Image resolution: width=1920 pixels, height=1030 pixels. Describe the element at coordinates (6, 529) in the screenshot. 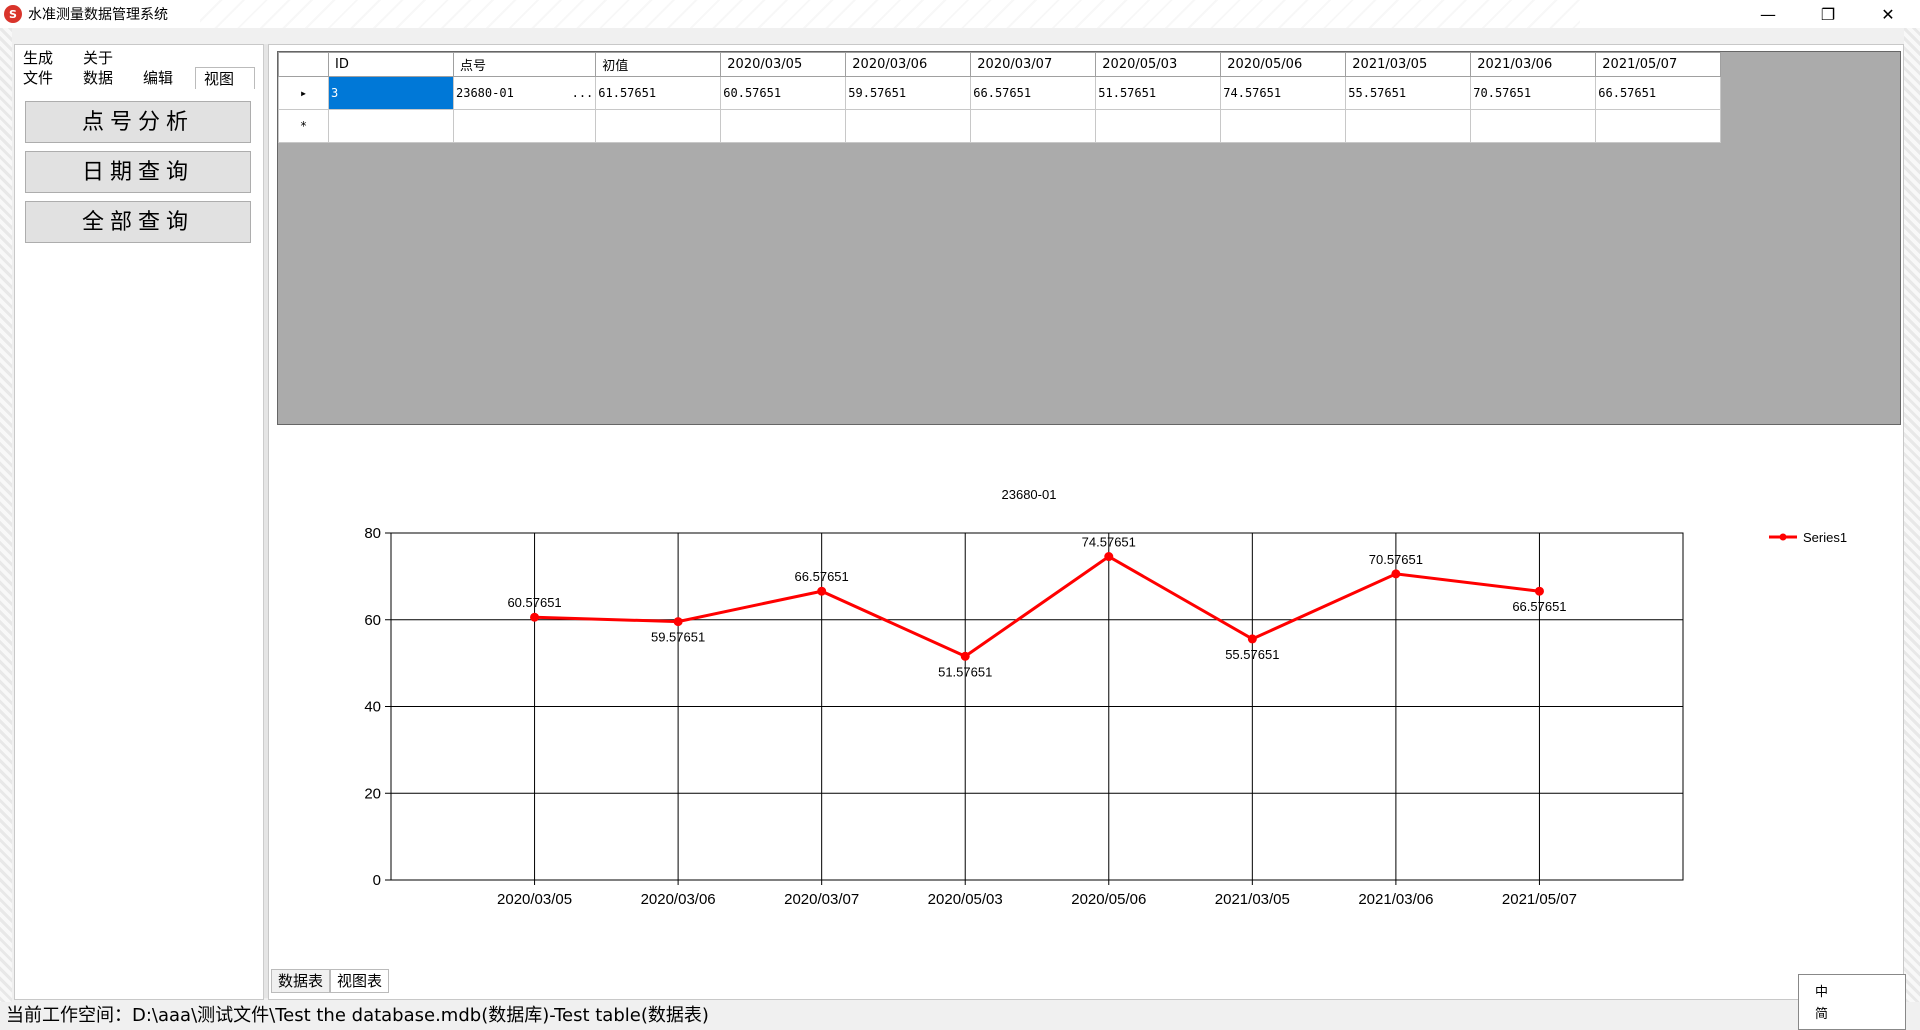

I see `left-decorative-border` at that location.